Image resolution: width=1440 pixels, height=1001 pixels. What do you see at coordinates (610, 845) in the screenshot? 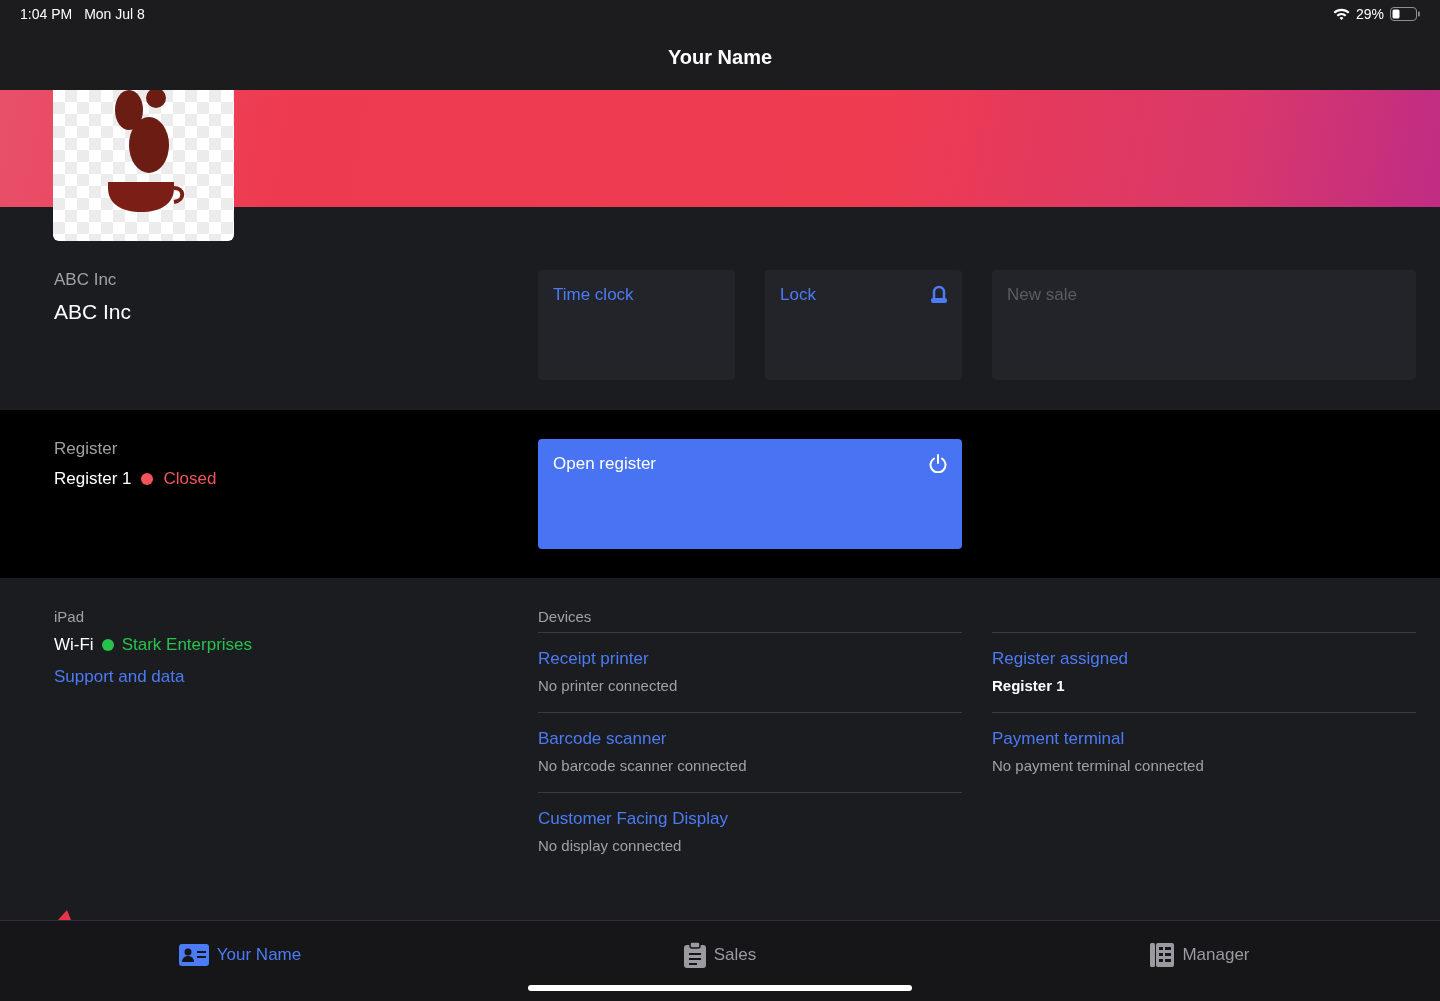
I see `device-detail: No display connected` at bounding box center [610, 845].